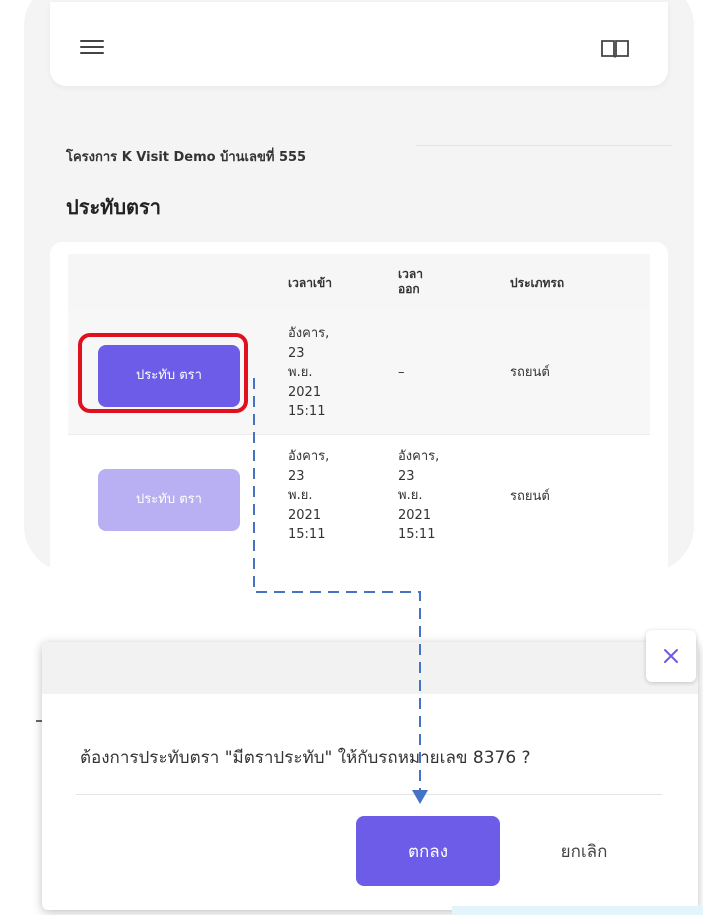 Image resolution: width=703 pixels, height=915 pixels. What do you see at coordinates (169, 500) in the screenshot?
I see `stamp-button-disabled: ประทับ ตรา` at bounding box center [169, 500].